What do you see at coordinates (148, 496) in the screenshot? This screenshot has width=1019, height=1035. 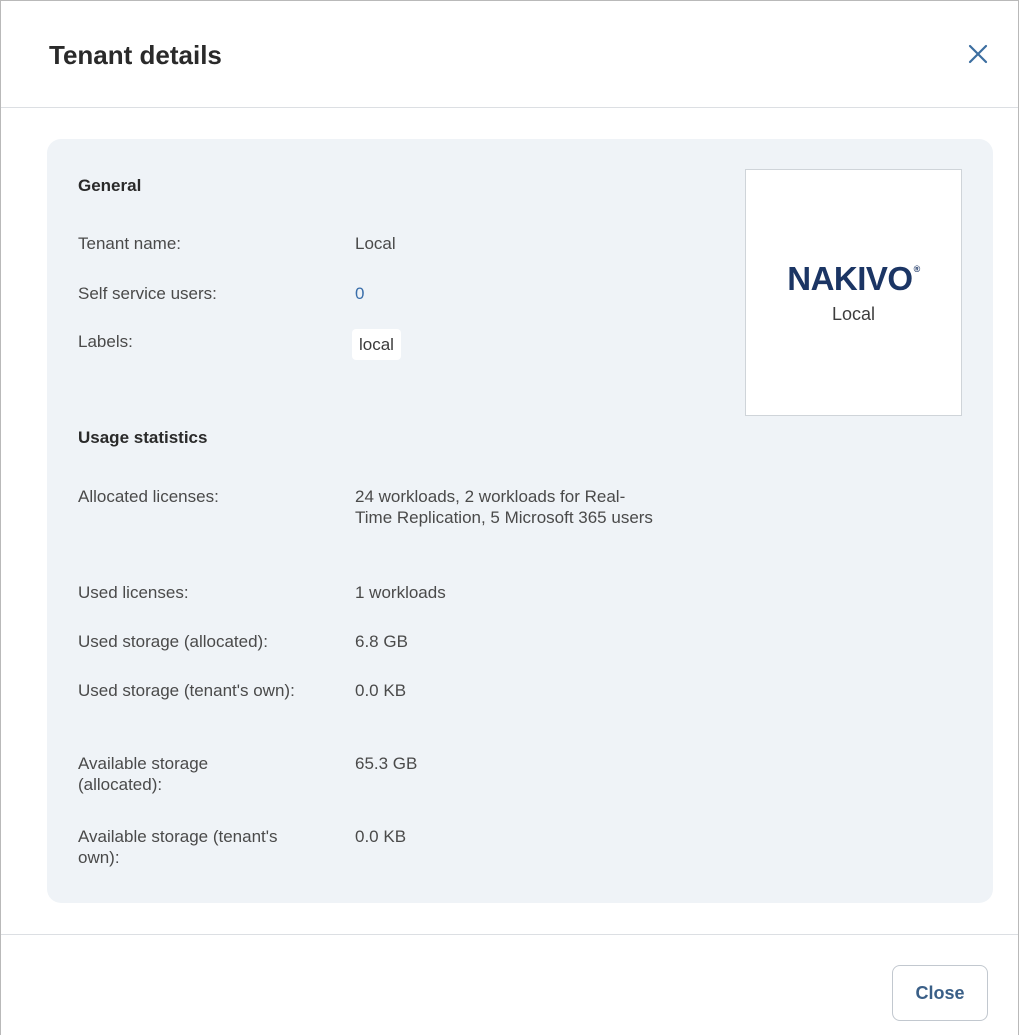 I see `allocated-licenses-label: Allocated licenses:` at bounding box center [148, 496].